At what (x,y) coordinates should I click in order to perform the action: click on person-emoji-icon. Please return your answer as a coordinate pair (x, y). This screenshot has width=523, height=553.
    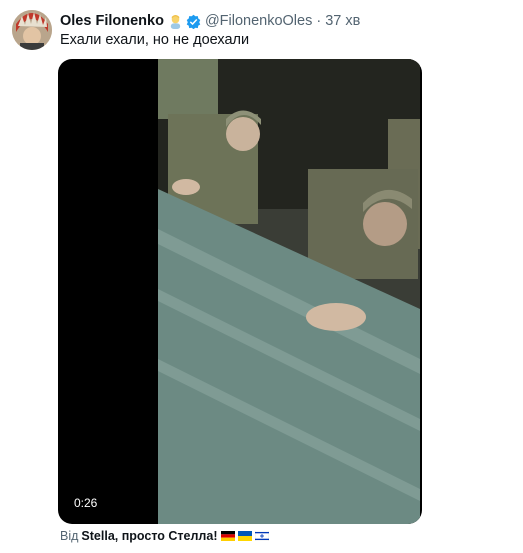
    Looking at the image, I should click on (175, 21).